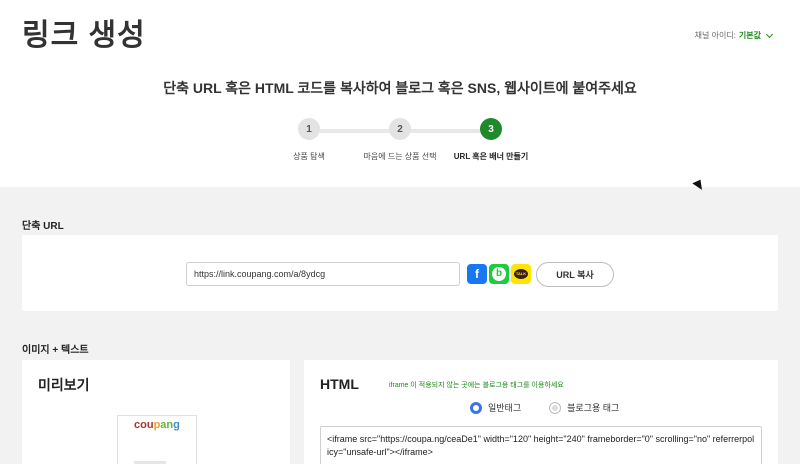 The width and height of the screenshot is (800, 464). Describe the element at coordinates (504, 407) in the screenshot. I see `radio-normal-label: 일반태그` at that location.